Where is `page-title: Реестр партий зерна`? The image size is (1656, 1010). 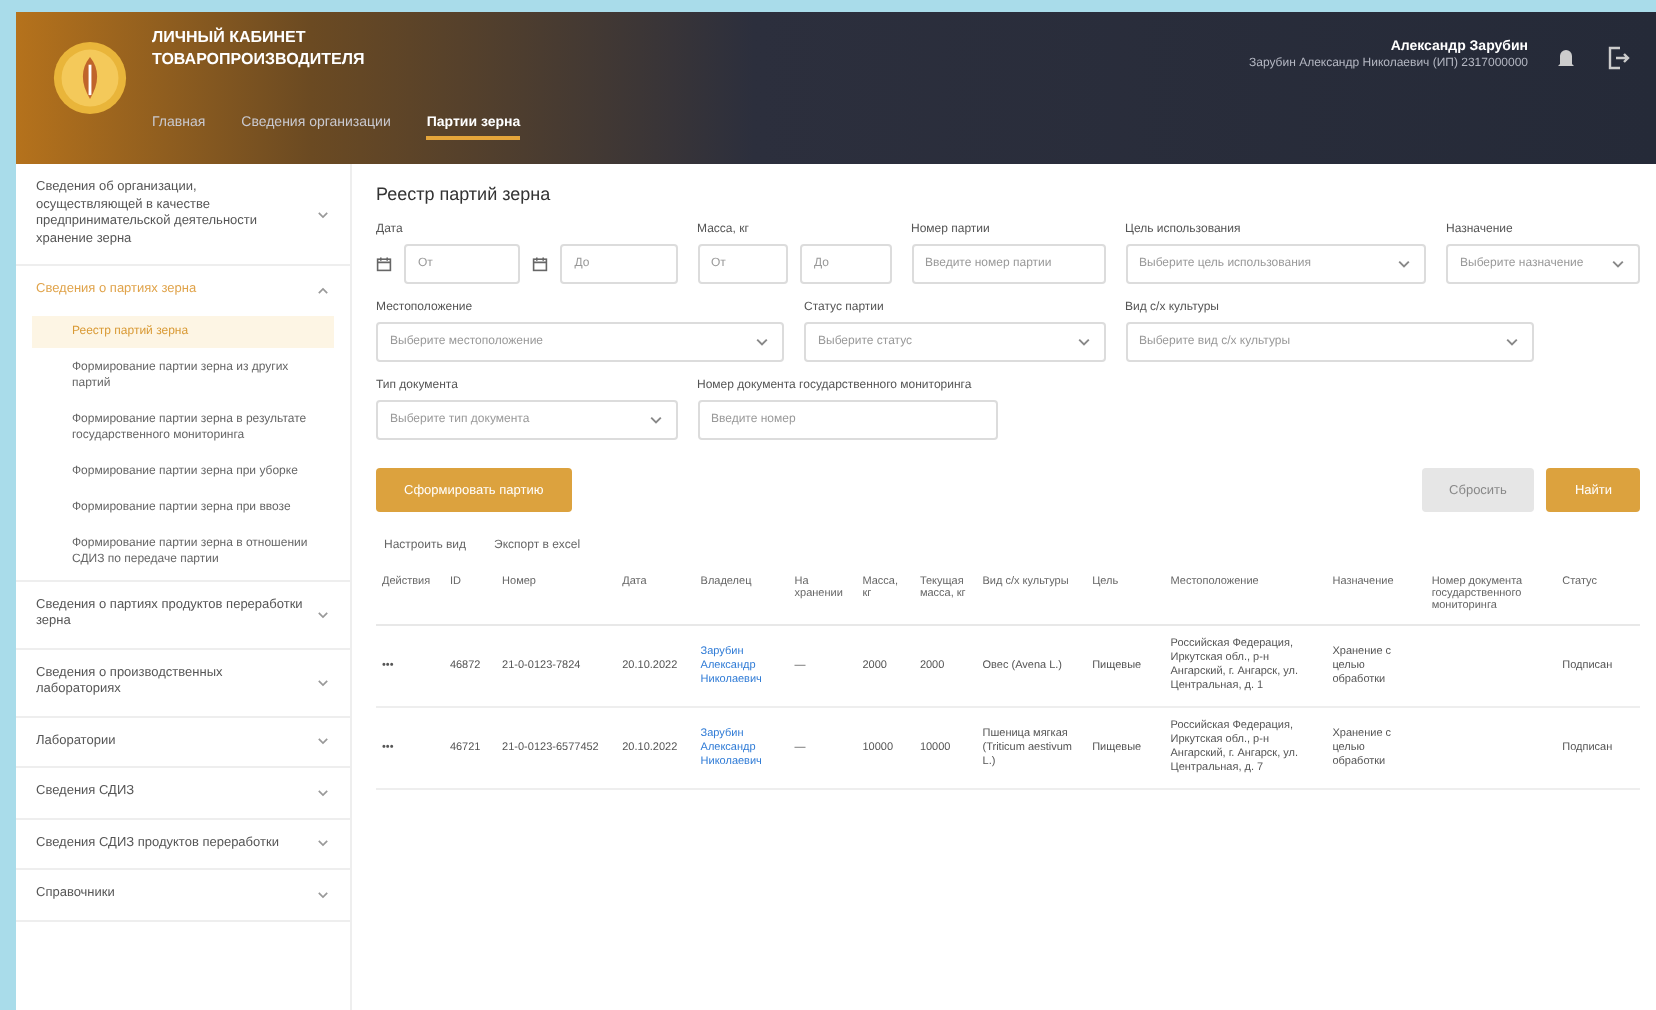 page-title: Реестр партий зерна is located at coordinates (464, 194).